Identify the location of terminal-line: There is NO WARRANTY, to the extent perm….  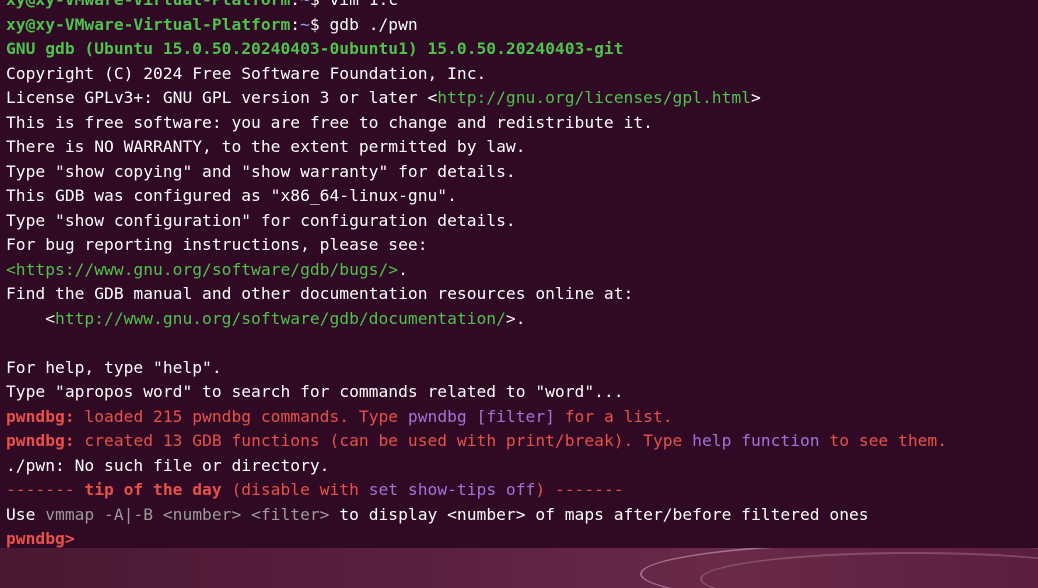
(522, 147).